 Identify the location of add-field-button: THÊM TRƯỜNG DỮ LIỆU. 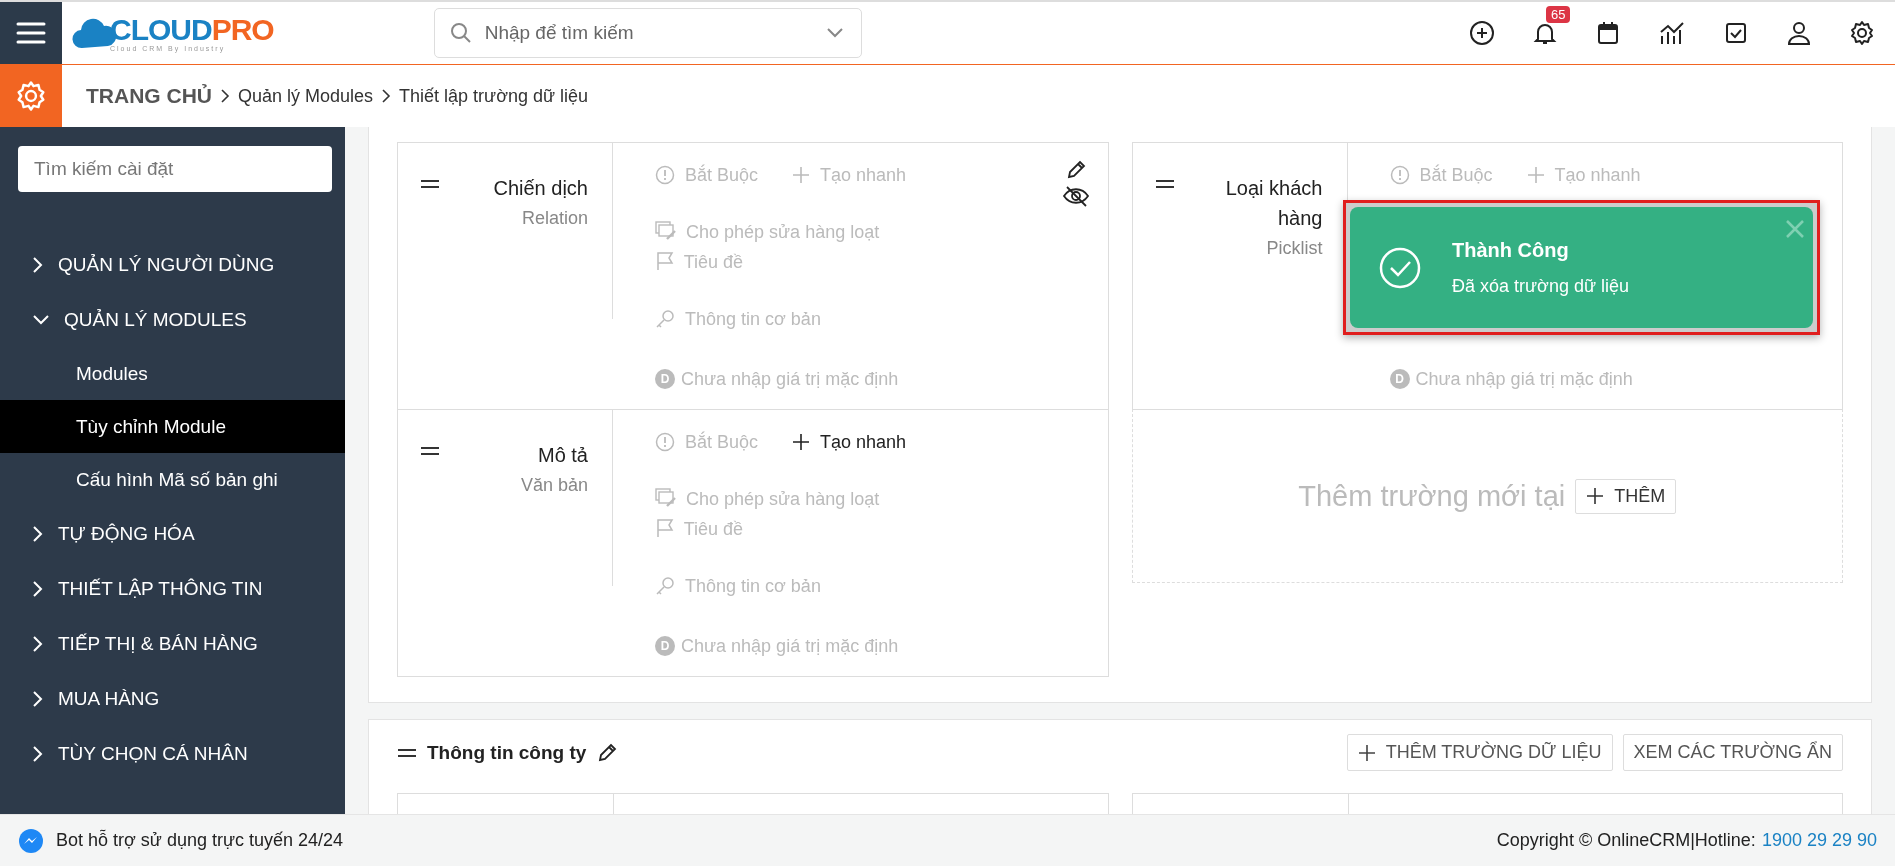
(1479, 752).